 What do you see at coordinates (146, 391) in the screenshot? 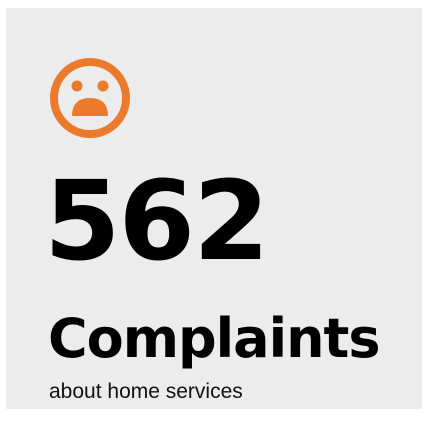
I see `stat-sublabel: about home services` at bounding box center [146, 391].